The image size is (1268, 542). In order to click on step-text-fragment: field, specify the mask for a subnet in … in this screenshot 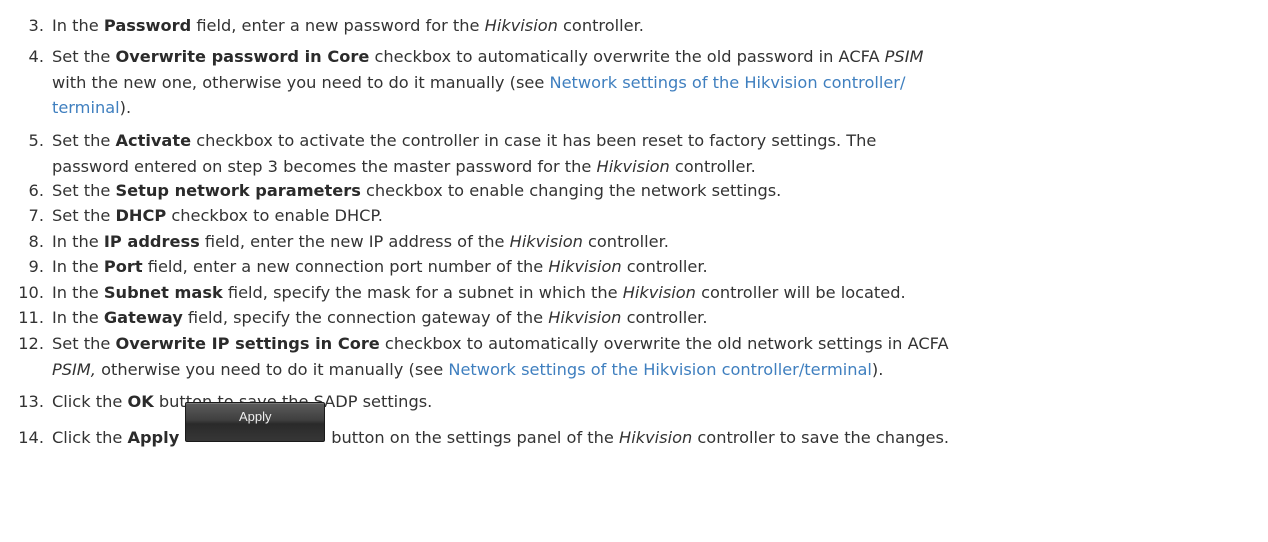, I will do `click(422, 292)`.